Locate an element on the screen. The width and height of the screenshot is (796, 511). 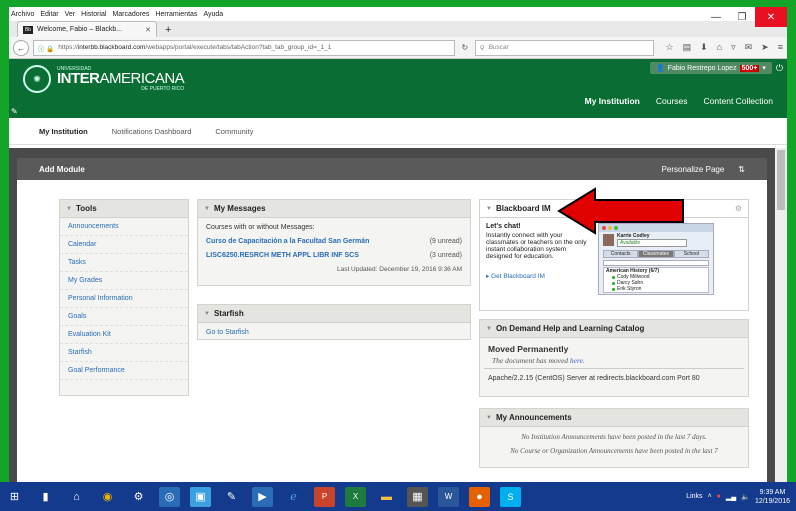
tab-courses: Courses is located at coordinates (672, 101).